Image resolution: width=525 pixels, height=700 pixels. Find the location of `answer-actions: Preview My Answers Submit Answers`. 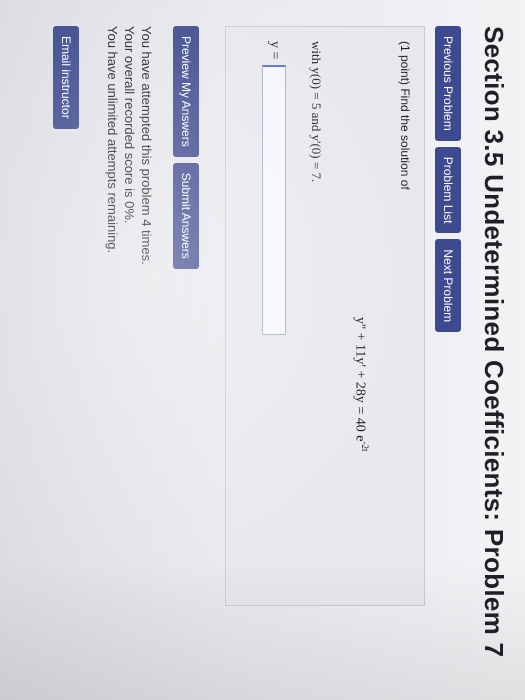

answer-actions: Preview My Answers Submit Answers is located at coordinates (186, 147).